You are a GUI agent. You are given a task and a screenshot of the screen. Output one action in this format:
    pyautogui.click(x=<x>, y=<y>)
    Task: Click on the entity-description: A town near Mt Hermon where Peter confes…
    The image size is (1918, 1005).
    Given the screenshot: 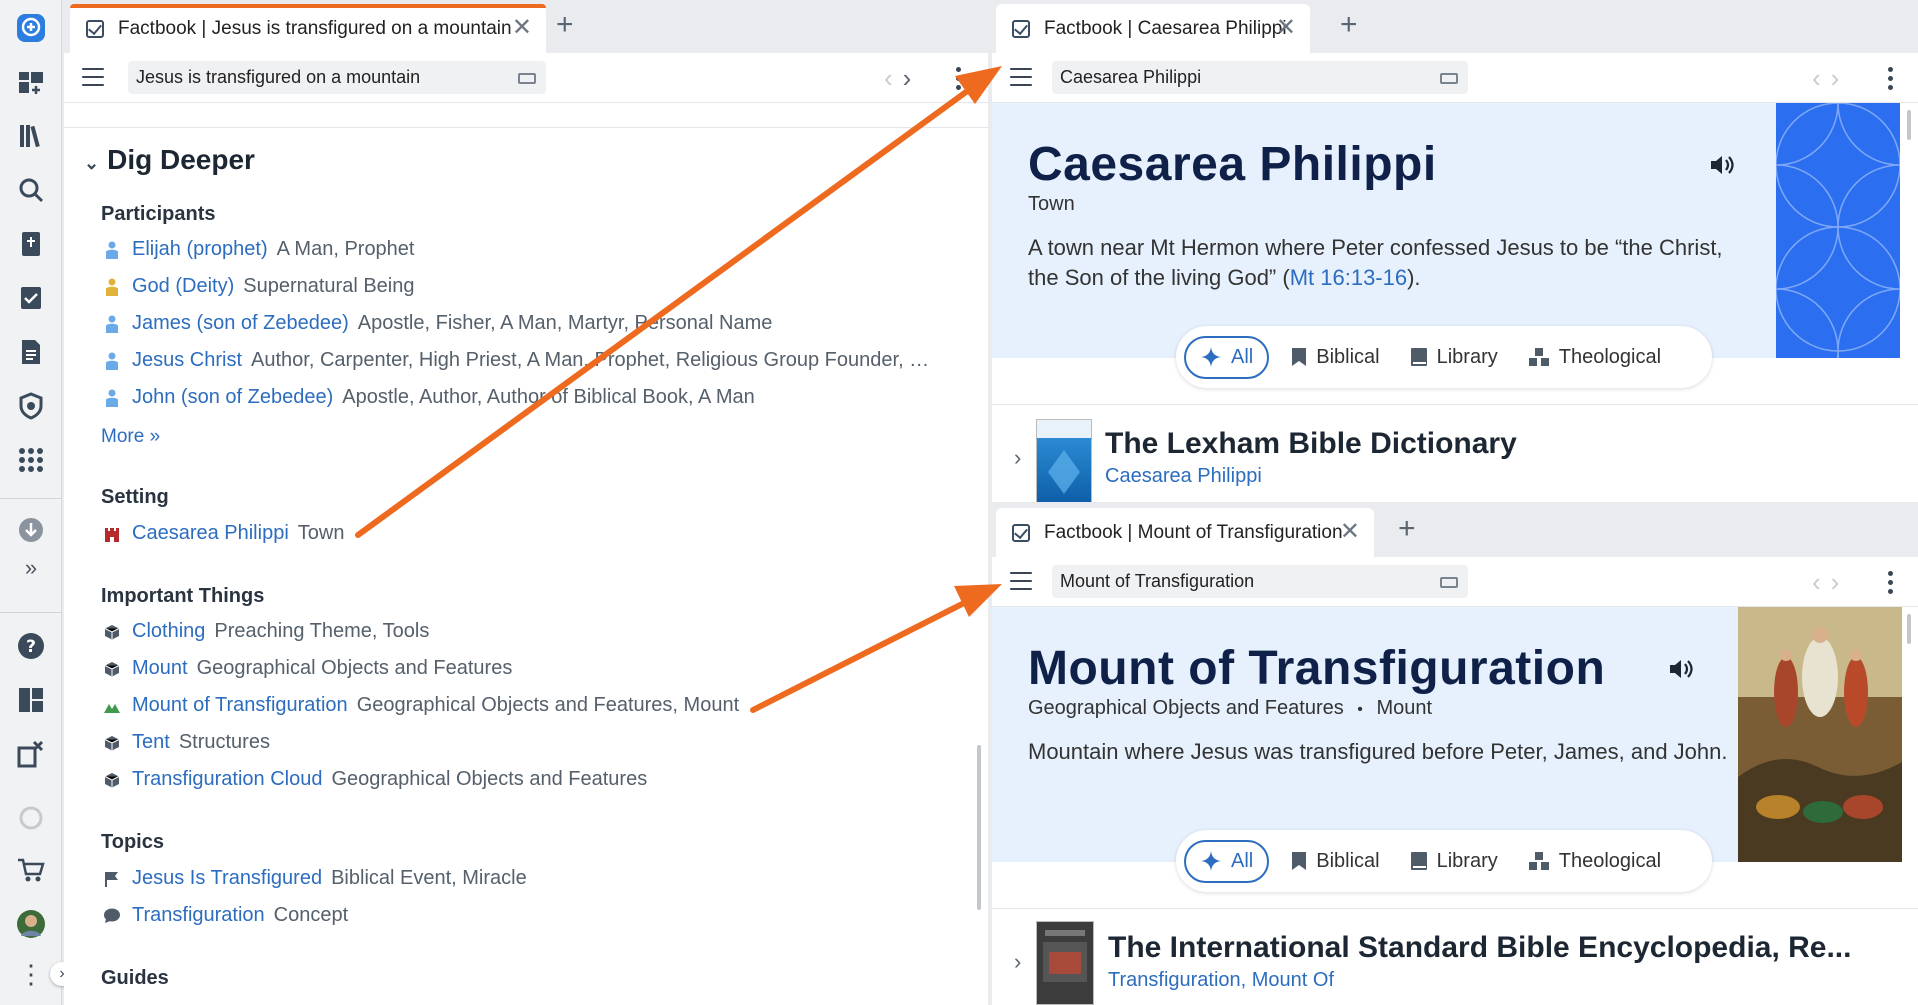 What is the action you would take?
    pyautogui.click(x=1375, y=262)
    